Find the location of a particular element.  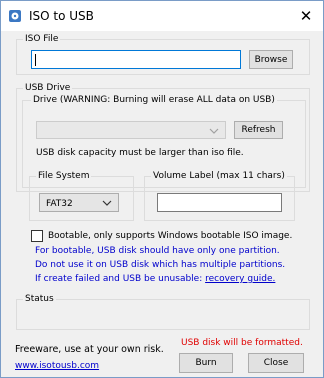

volume-label-group-title: Volume Label (max 11 chars) is located at coordinates (219, 176).